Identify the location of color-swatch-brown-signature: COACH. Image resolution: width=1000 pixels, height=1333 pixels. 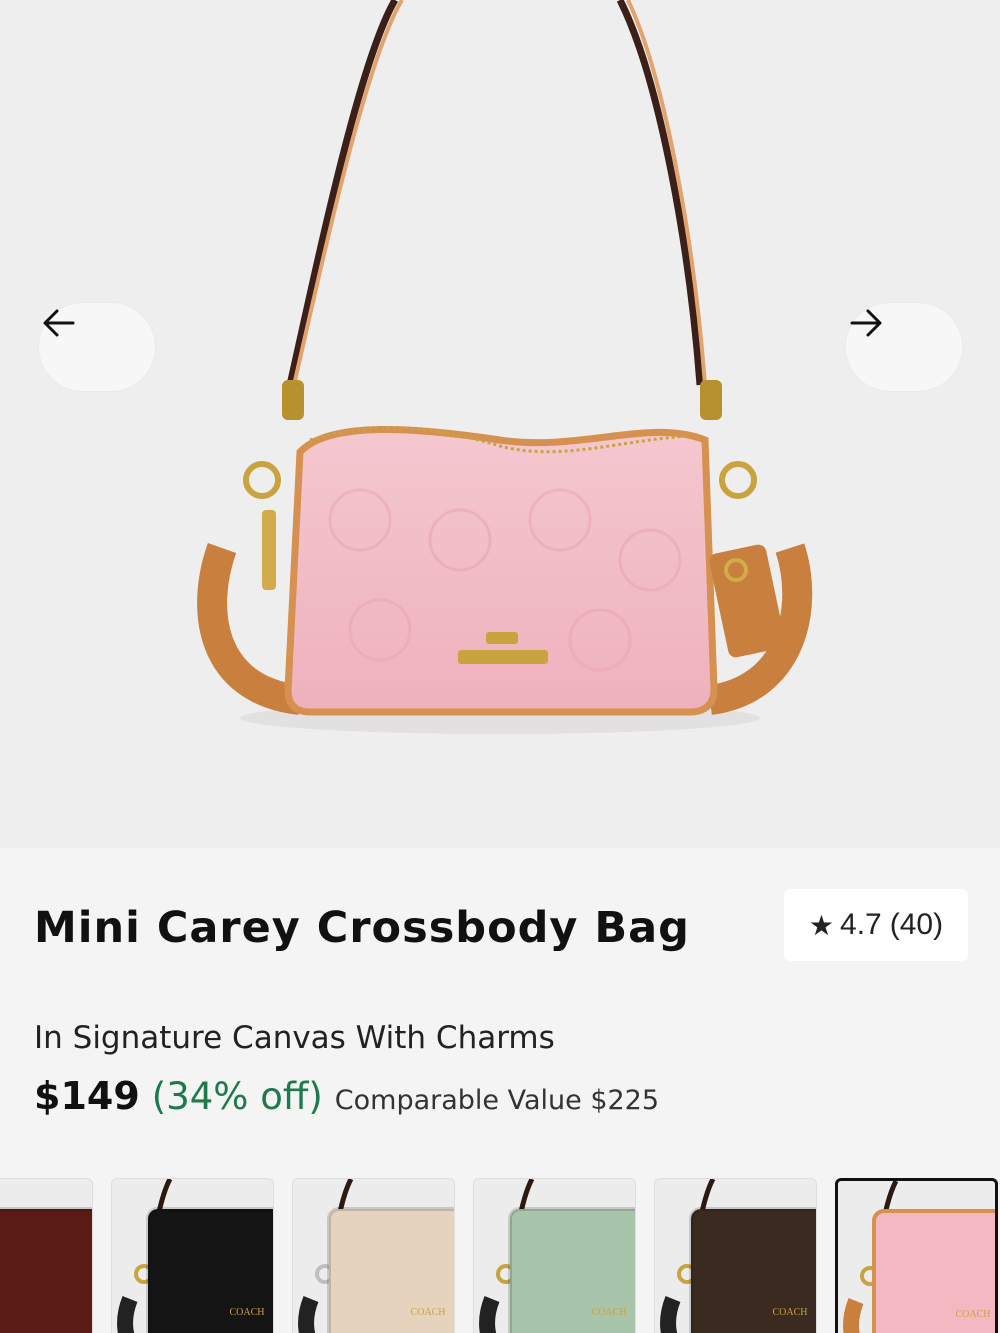
(735, 1255).